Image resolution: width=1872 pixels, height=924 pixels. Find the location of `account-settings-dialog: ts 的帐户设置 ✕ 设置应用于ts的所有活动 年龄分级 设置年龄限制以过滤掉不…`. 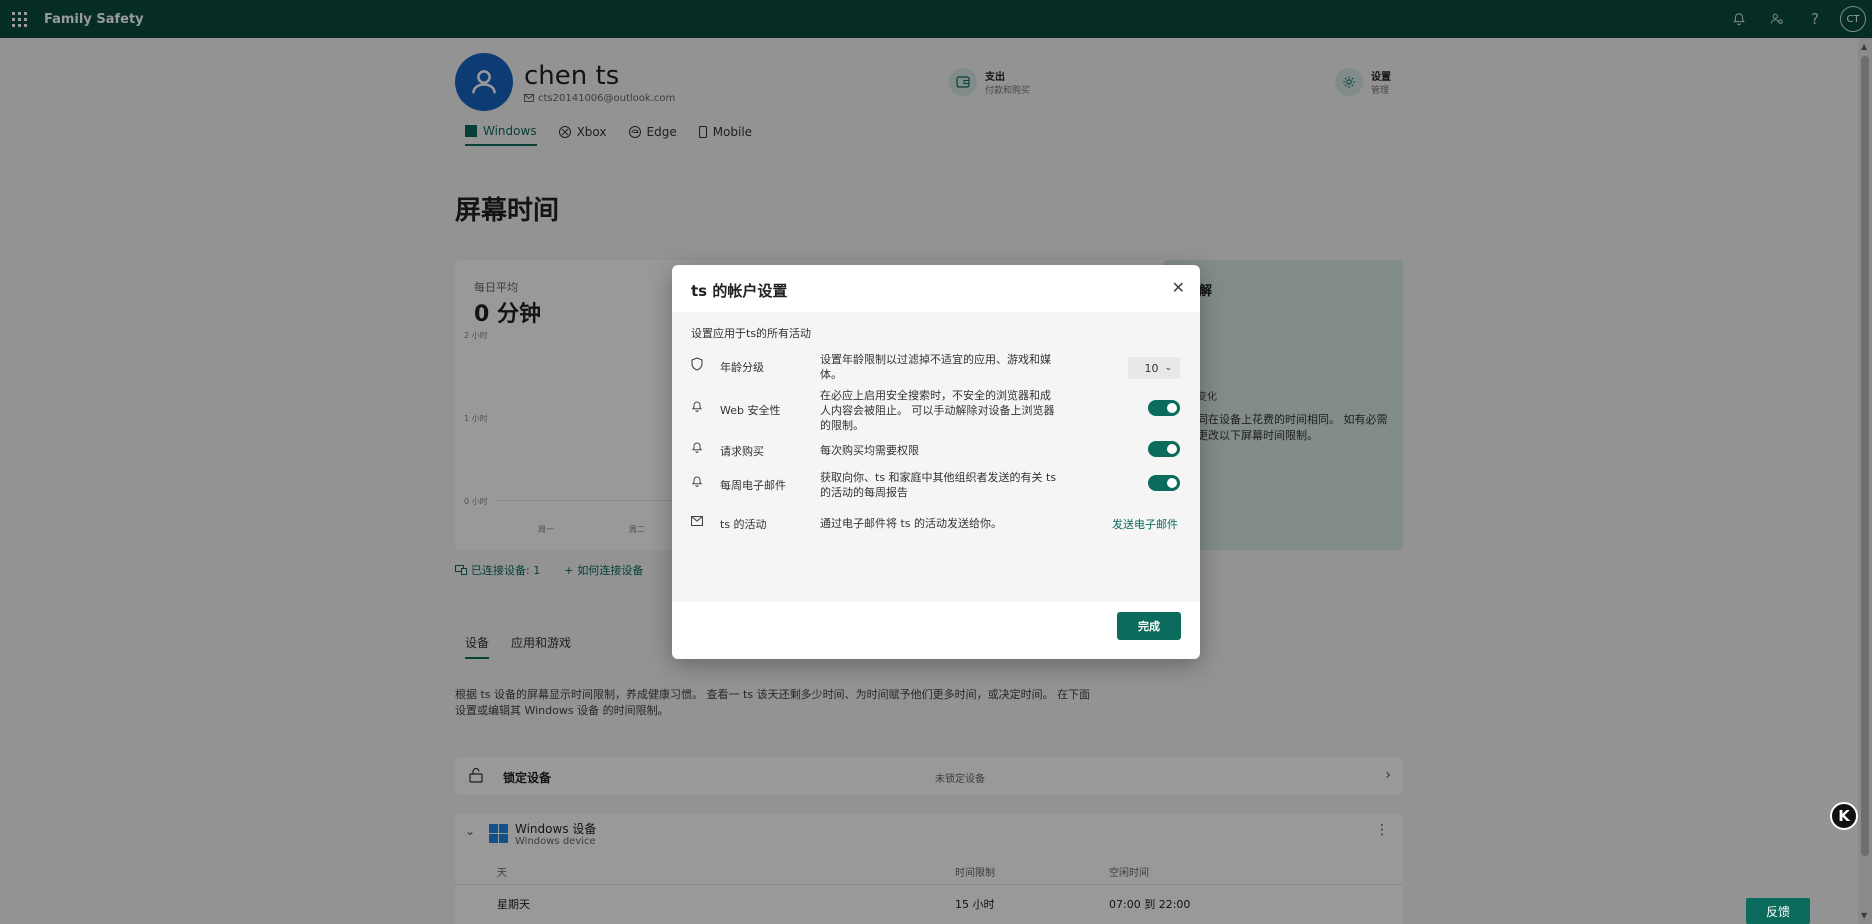

account-settings-dialog: ts 的帐户设置 ✕ 设置应用于ts的所有活动 年龄分级 设置年龄限制以过滤掉不… is located at coordinates (936, 462).